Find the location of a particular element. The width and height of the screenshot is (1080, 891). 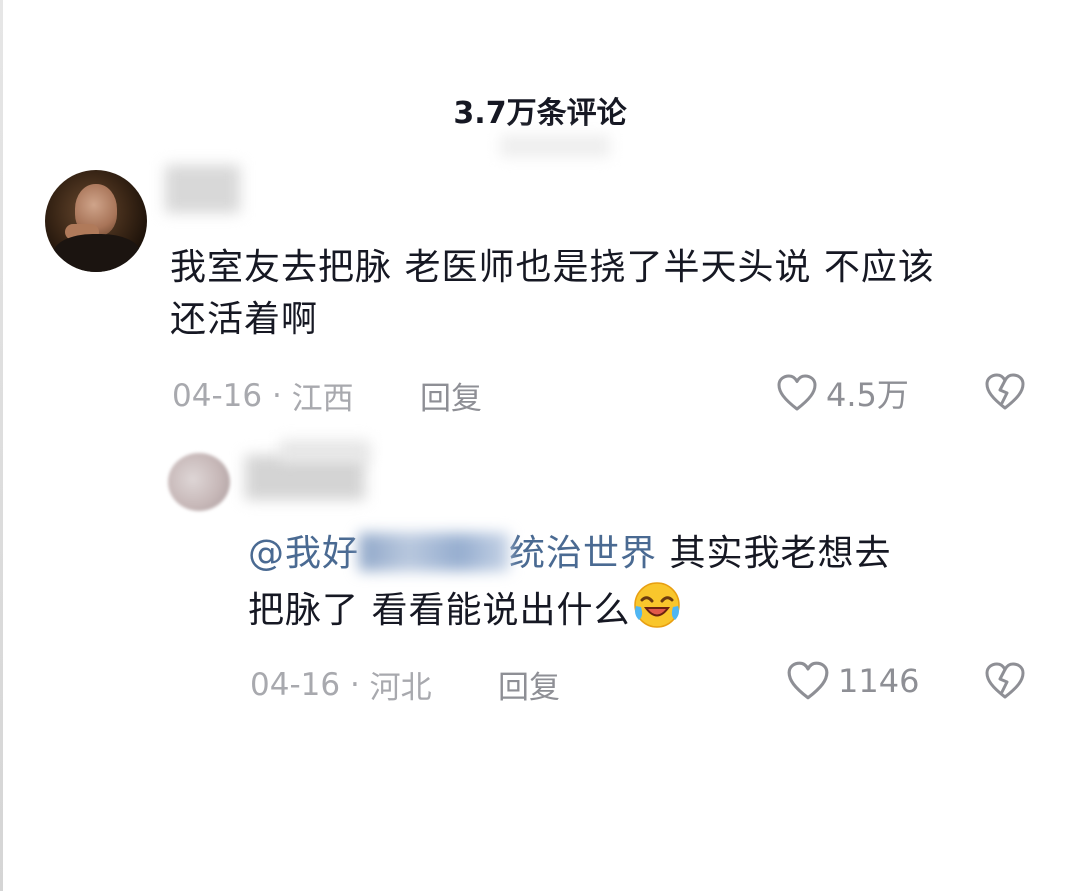

comment-date: 04-16 is located at coordinates (217, 395).